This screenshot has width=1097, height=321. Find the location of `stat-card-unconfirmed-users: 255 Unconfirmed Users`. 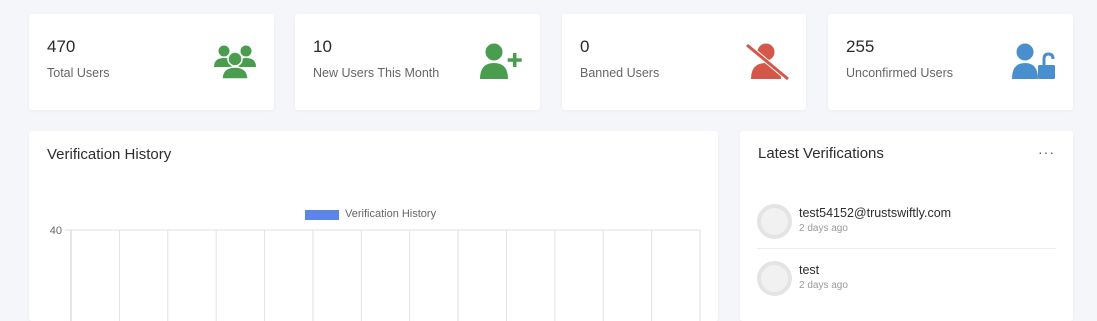

stat-card-unconfirmed-users: 255 Unconfirmed Users is located at coordinates (950, 62).